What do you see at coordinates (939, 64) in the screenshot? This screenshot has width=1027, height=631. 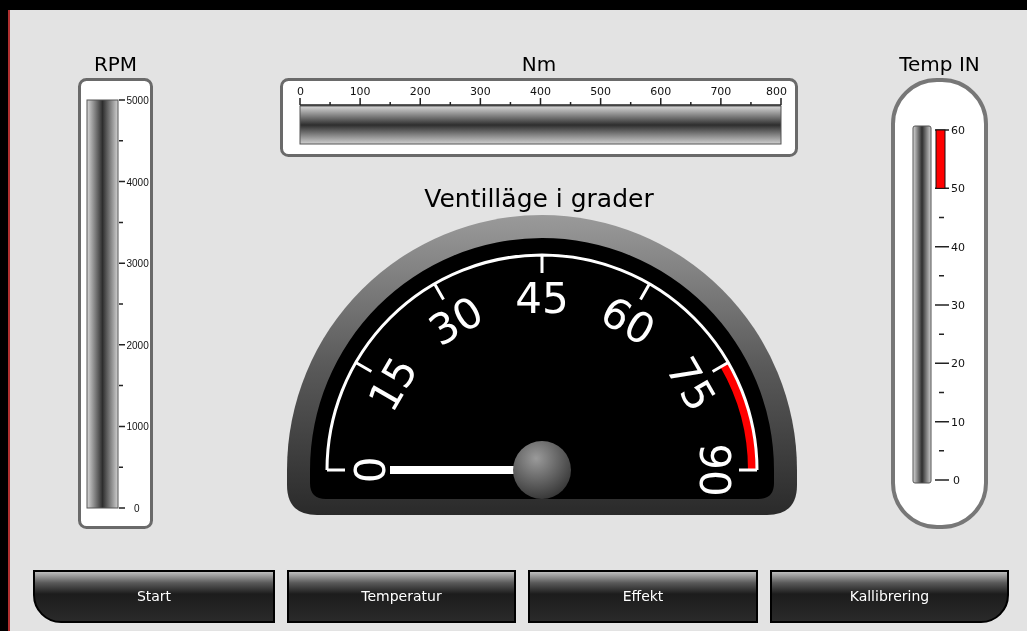 I see `gauge-title: Temp IN` at bounding box center [939, 64].